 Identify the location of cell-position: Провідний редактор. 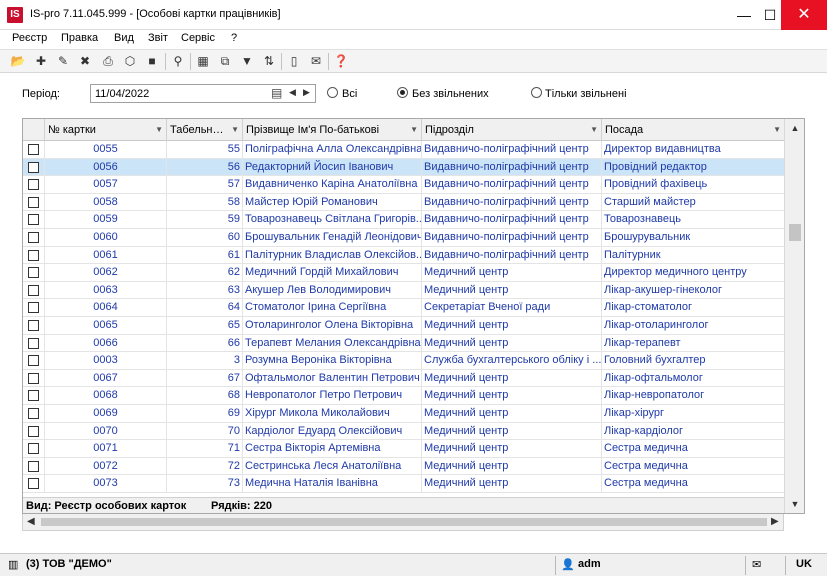
(655, 166).